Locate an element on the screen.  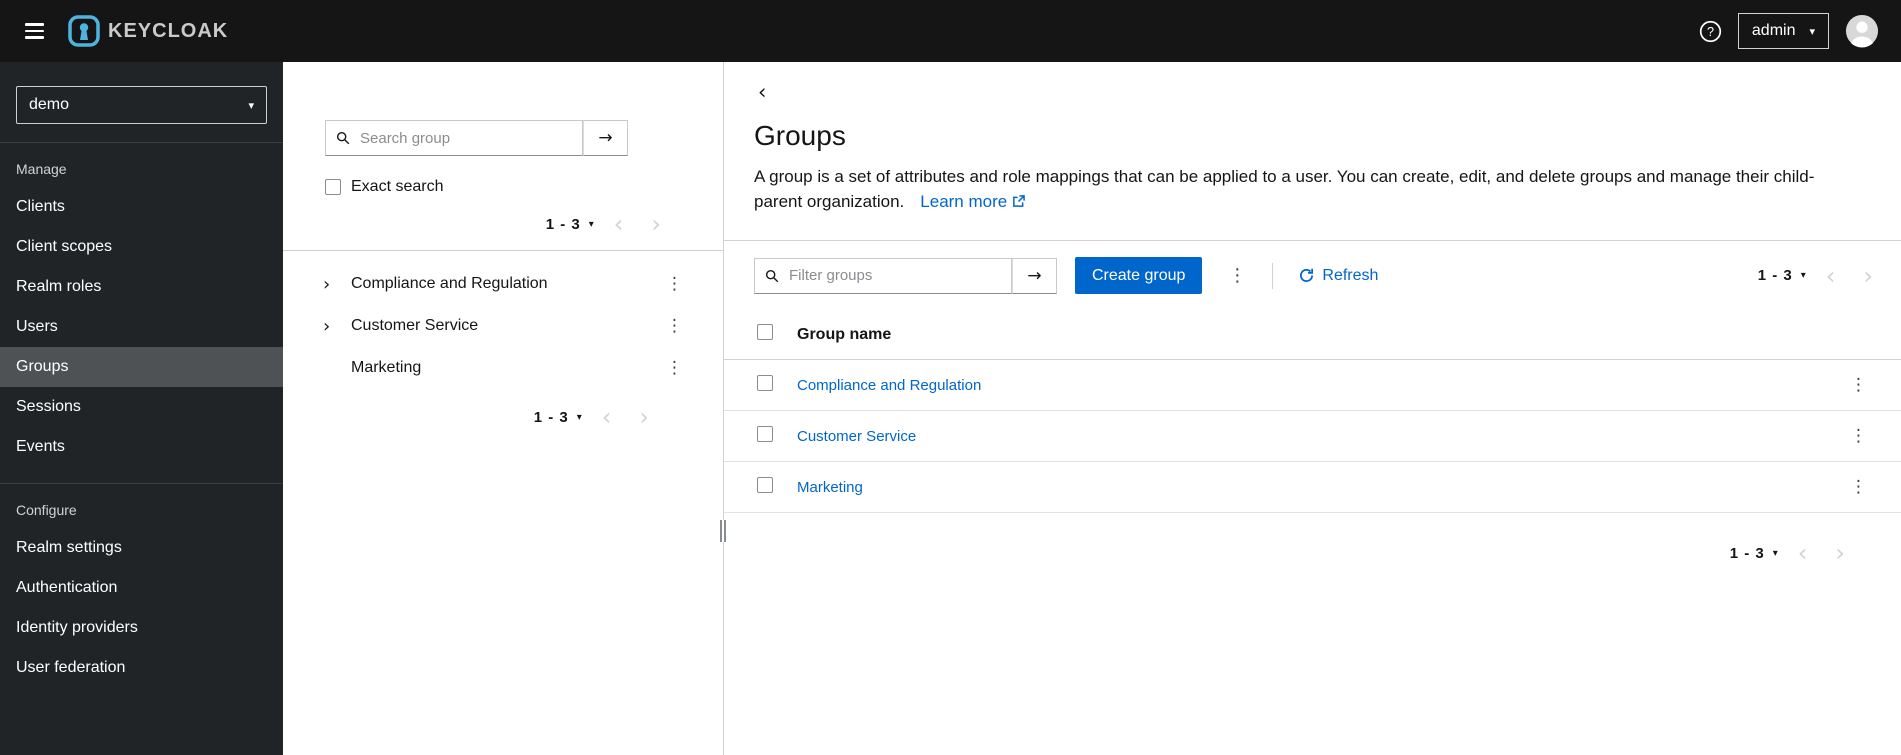
keycloak-logo-icon is located at coordinates (84, 31).